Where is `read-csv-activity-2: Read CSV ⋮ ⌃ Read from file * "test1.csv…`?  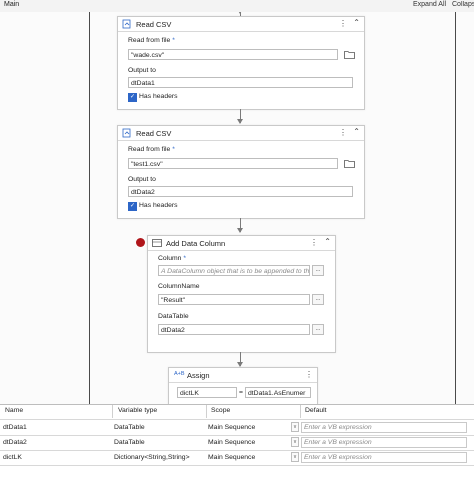
read-csv-activity-2: Read CSV ⋮ ⌃ Read from file * "test1.csv… is located at coordinates (241, 172).